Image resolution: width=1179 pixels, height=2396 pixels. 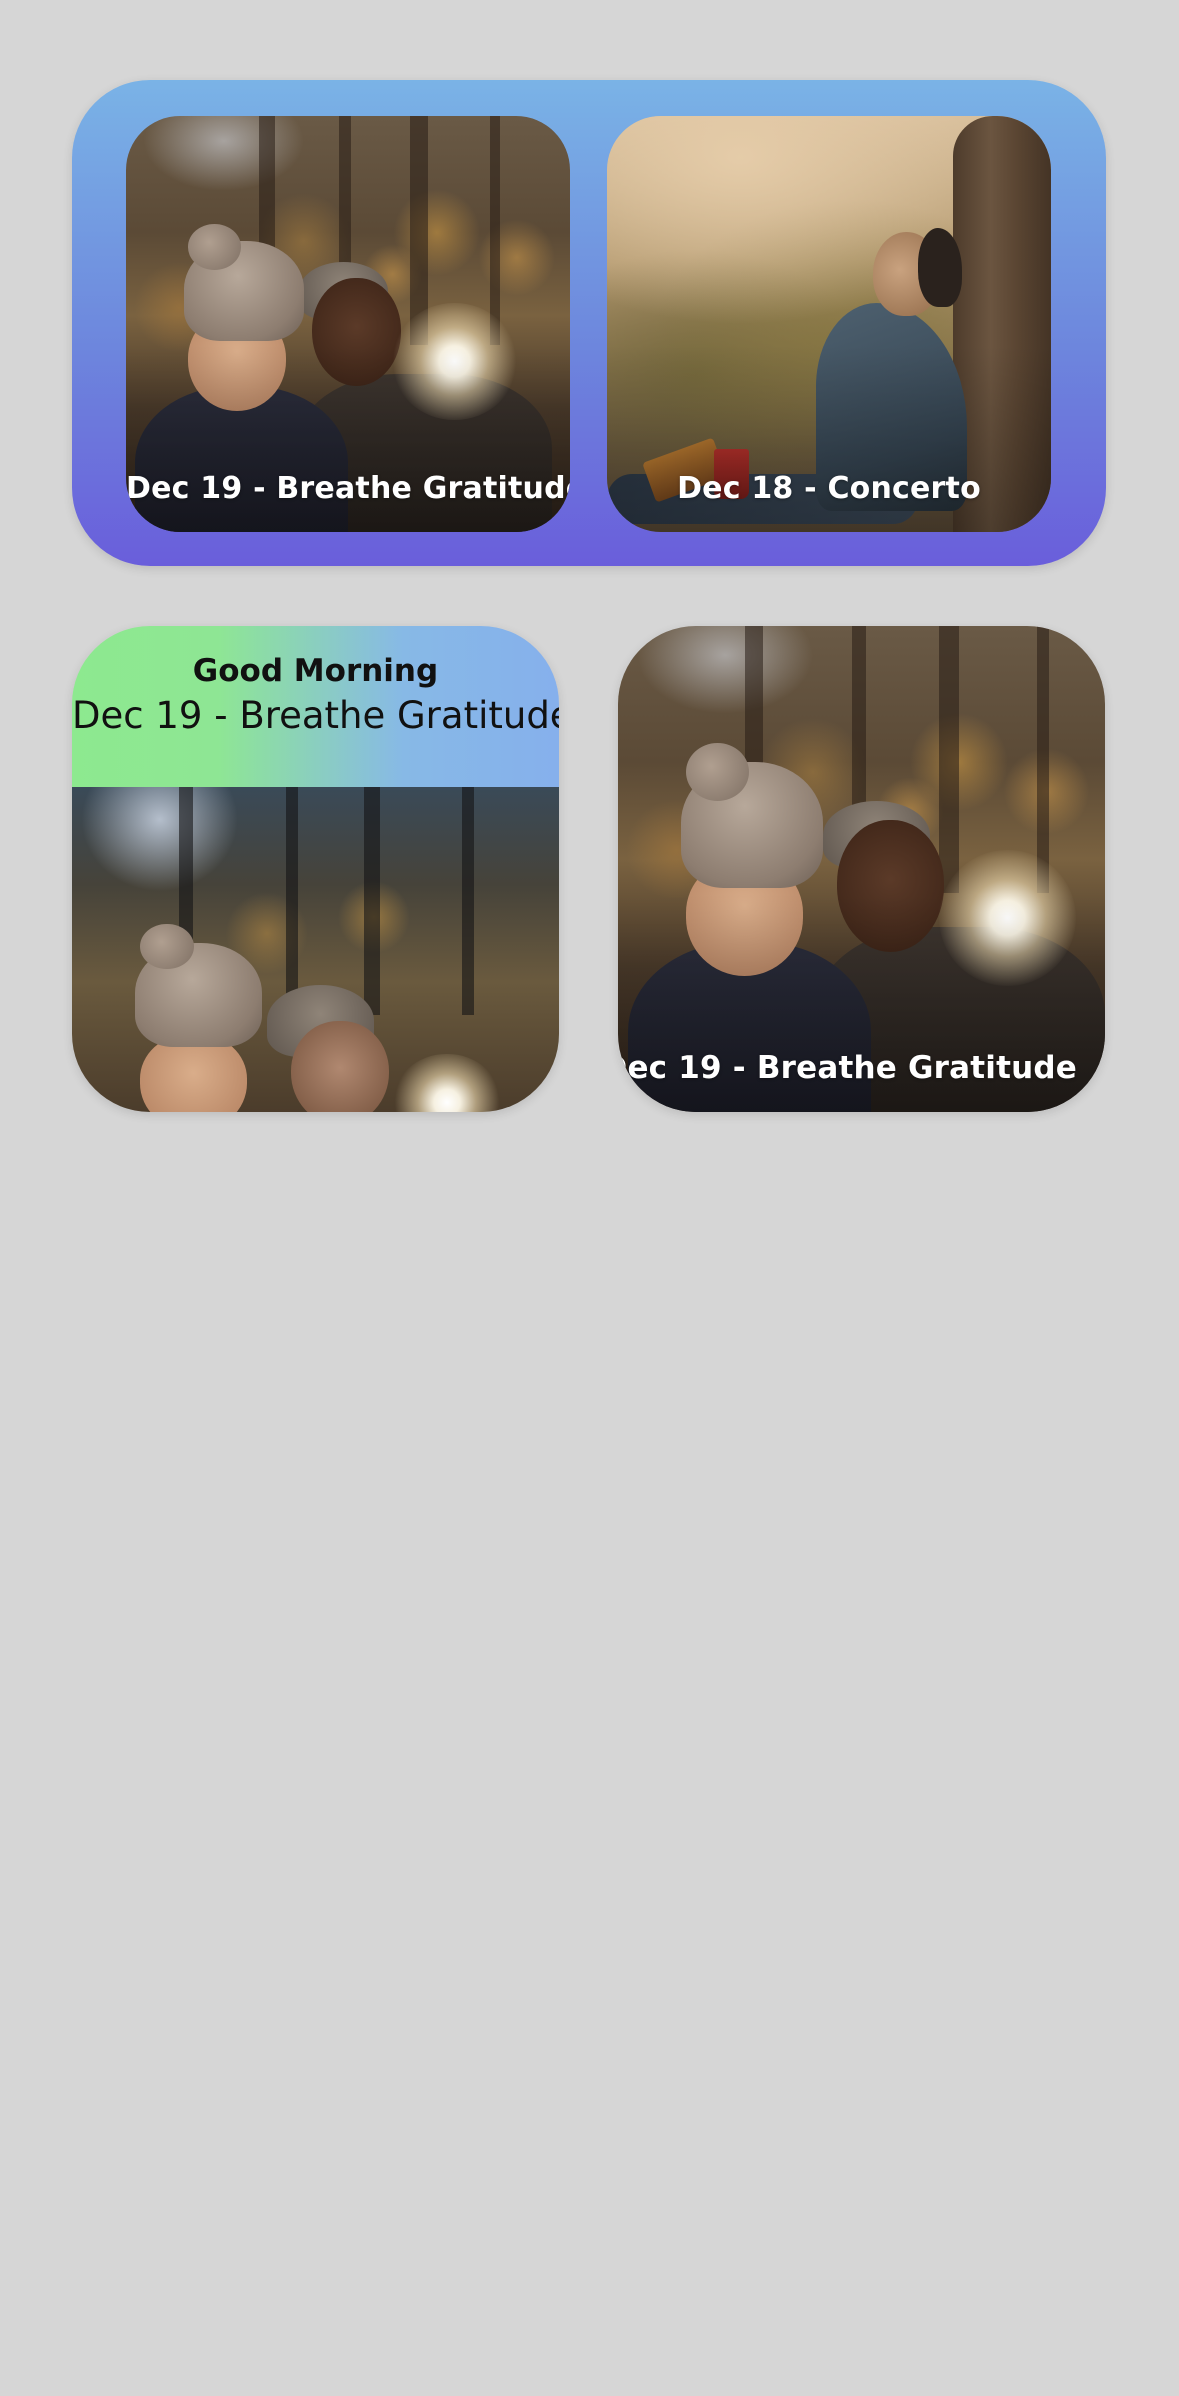 What do you see at coordinates (348, 324) in the screenshot?
I see `episode-tile-dec-19: Dec 19 - Breathe Gratitude` at bounding box center [348, 324].